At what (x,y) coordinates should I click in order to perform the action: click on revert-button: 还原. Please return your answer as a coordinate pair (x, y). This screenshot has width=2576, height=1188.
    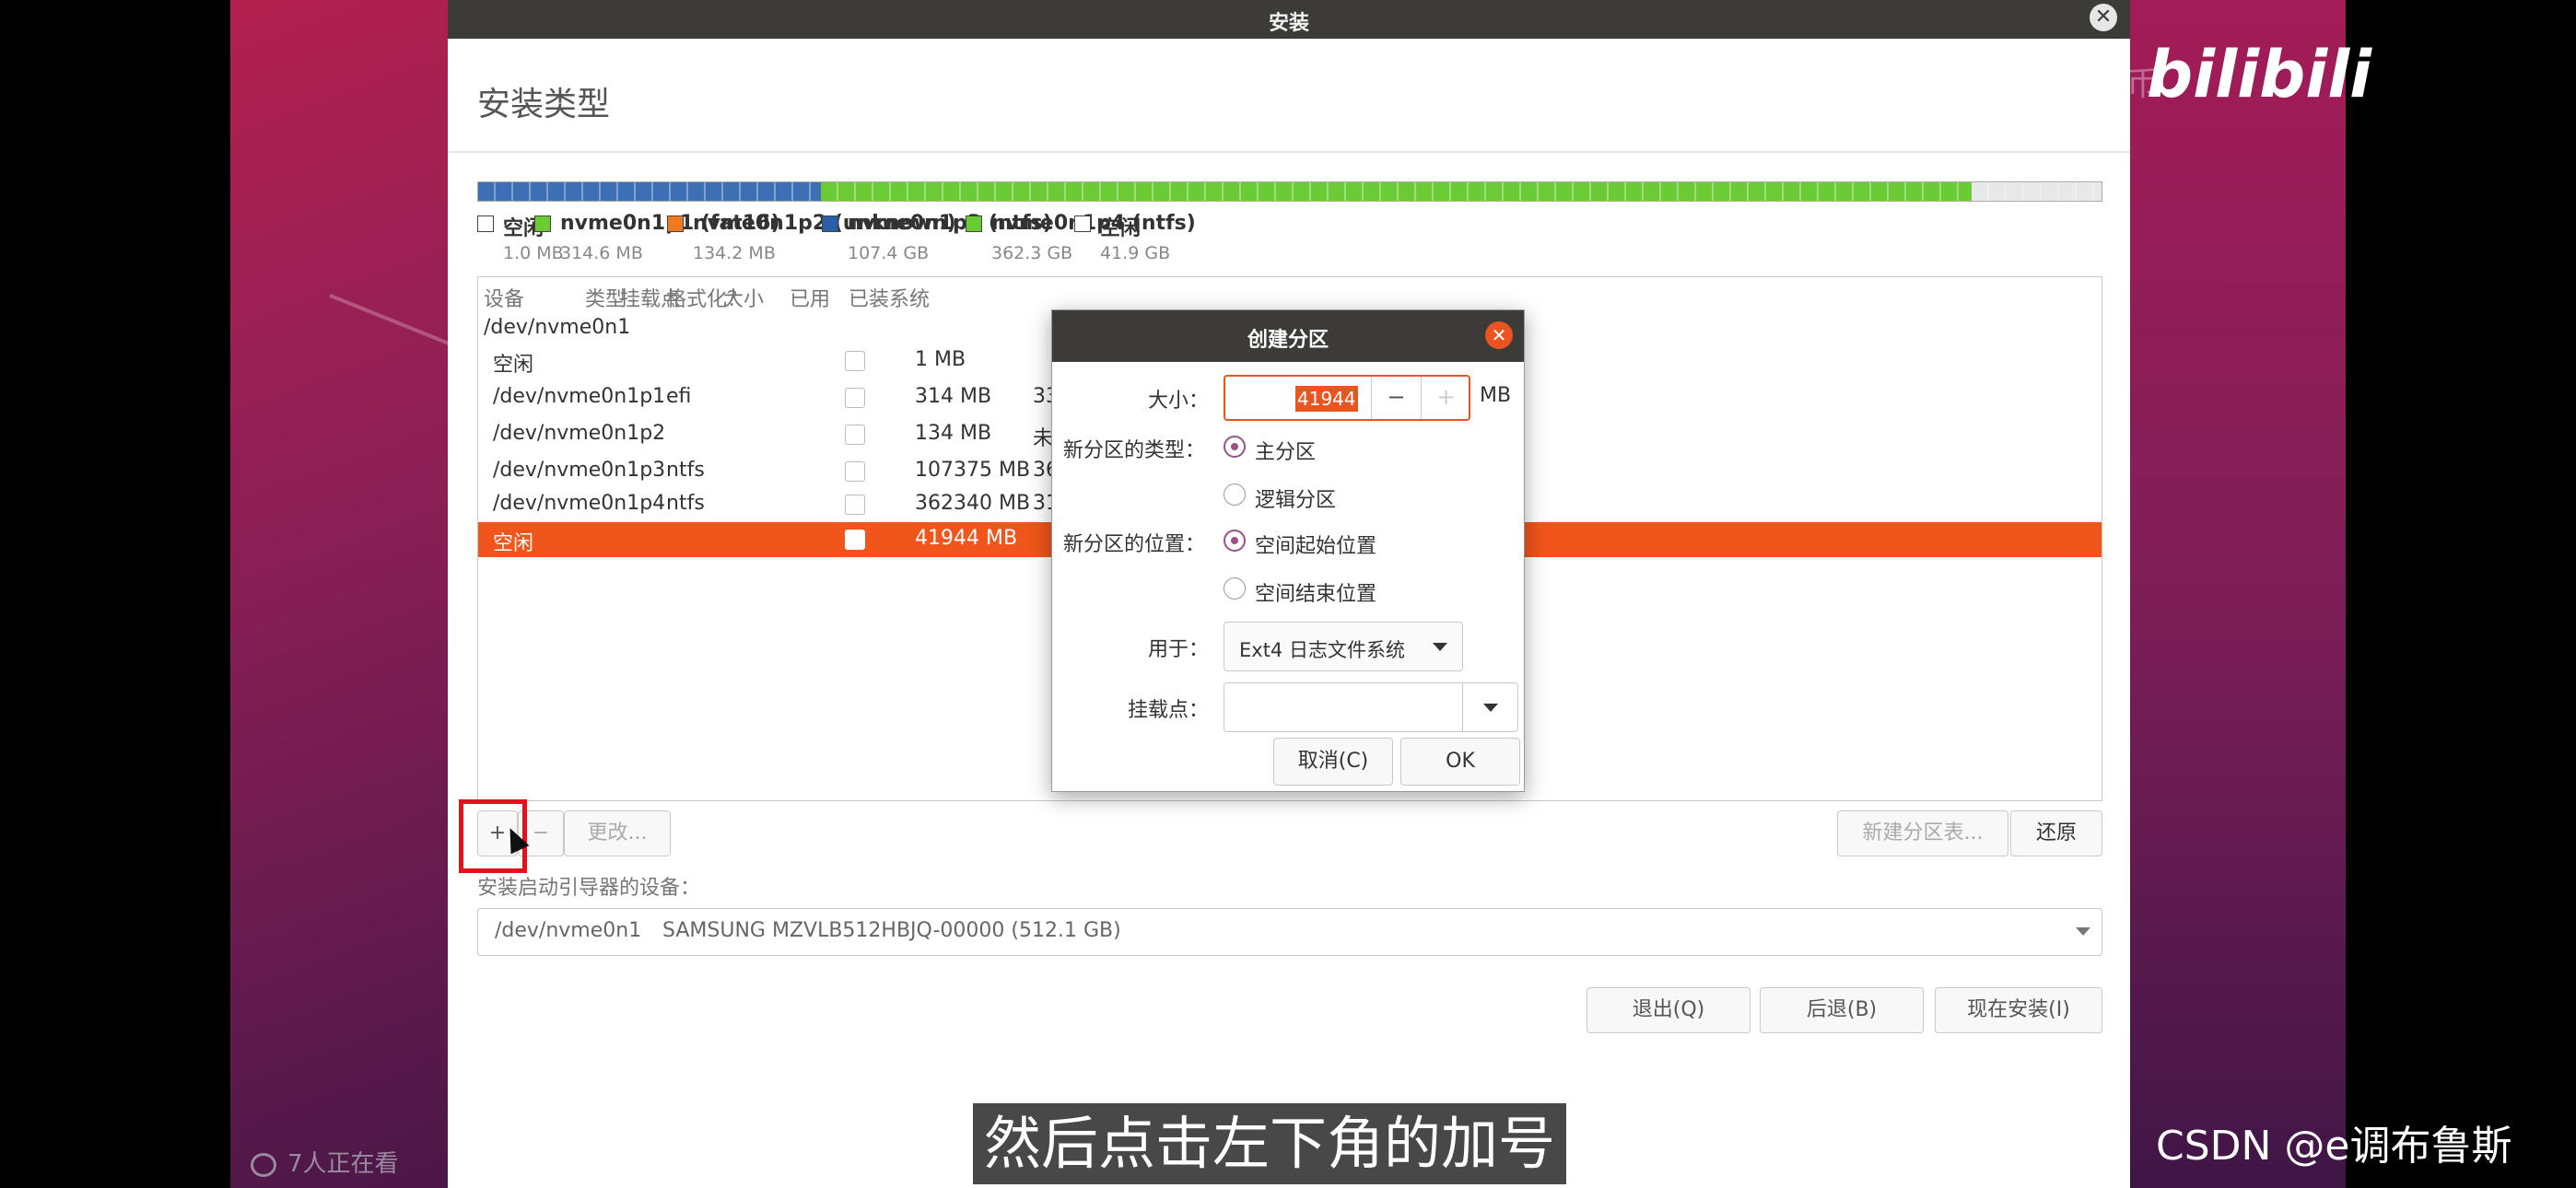
    Looking at the image, I should click on (2056, 833).